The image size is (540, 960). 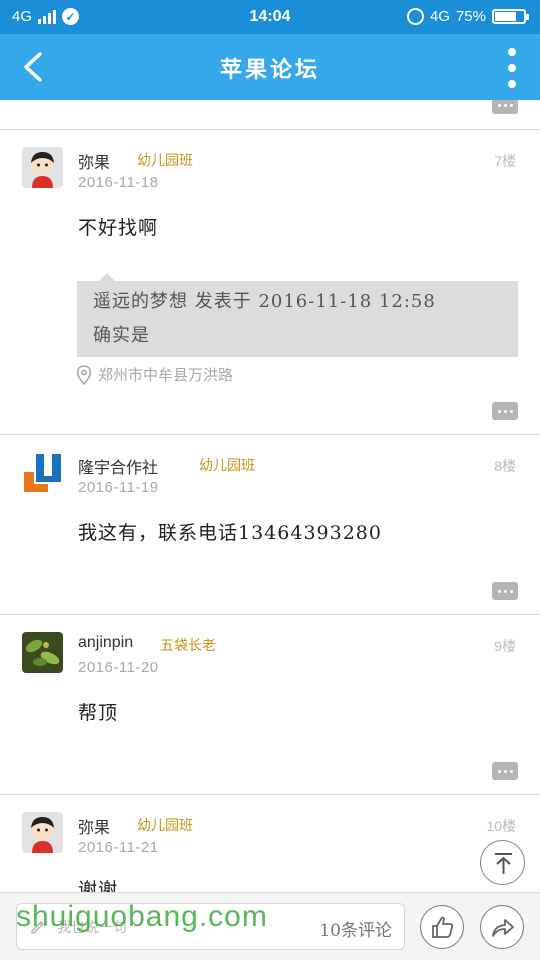 I want to click on location-text: 郑州市中牟县万洪路, so click(x=166, y=375).